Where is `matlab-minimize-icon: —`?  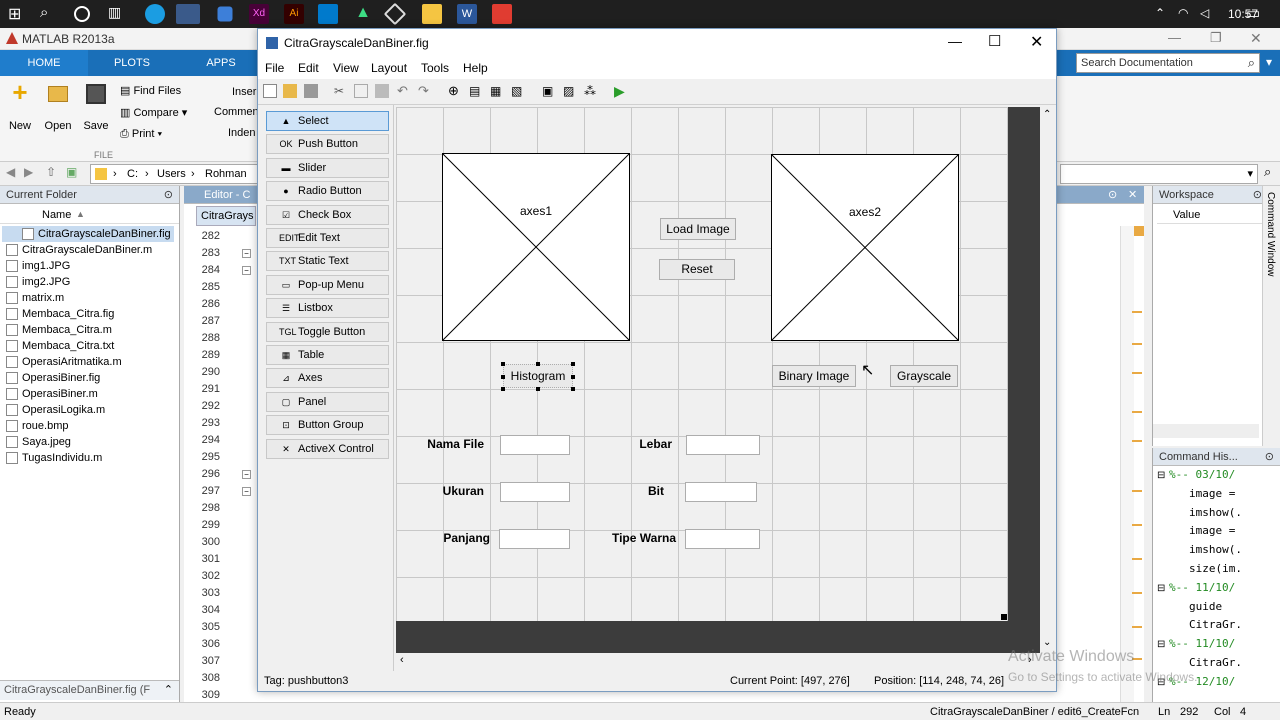 matlab-minimize-icon: — is located at coordinates (1174, 37).